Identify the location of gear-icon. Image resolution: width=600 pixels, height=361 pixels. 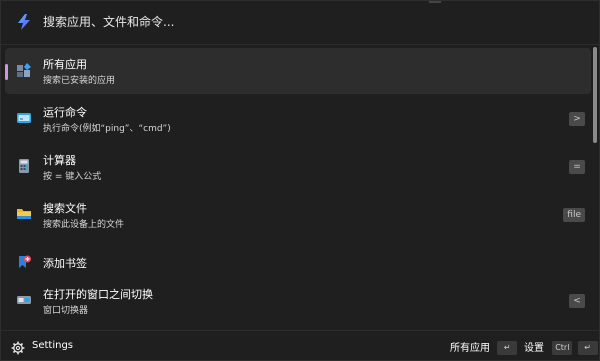
(18, 347).